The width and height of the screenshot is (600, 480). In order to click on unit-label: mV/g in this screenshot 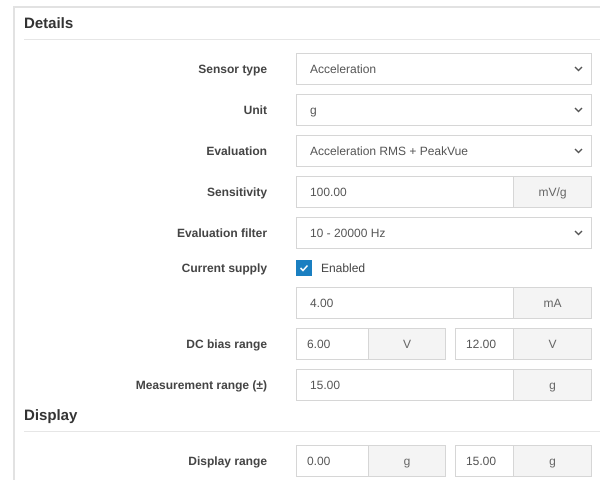, I will do `click(553, 192)`.